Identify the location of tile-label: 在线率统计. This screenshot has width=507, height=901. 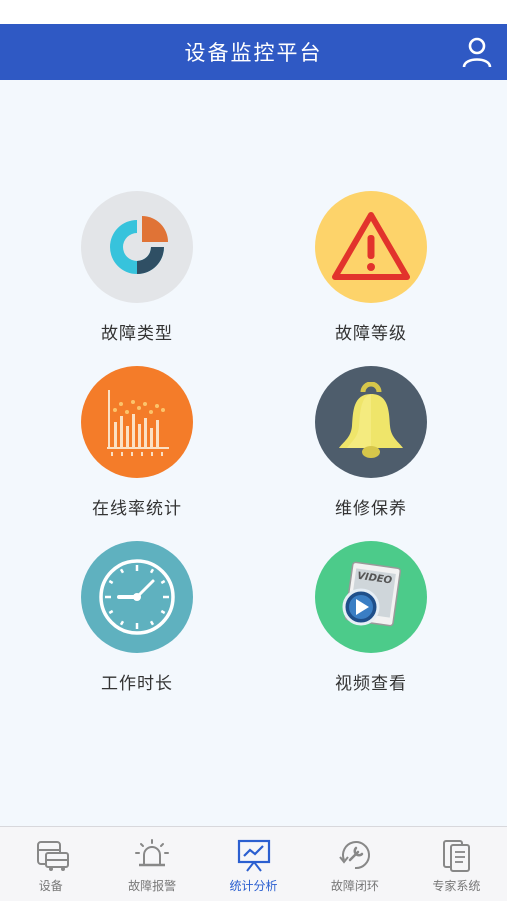
(137, 509).